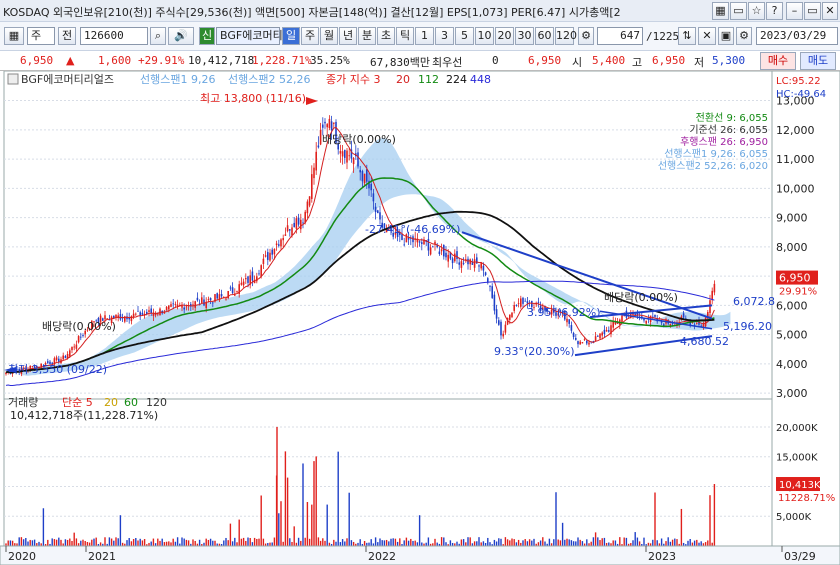 Image resolution: width=840 pixels, height=565 pixels. I want to click on up-arrow-icon: ▲, so click(70, 60).